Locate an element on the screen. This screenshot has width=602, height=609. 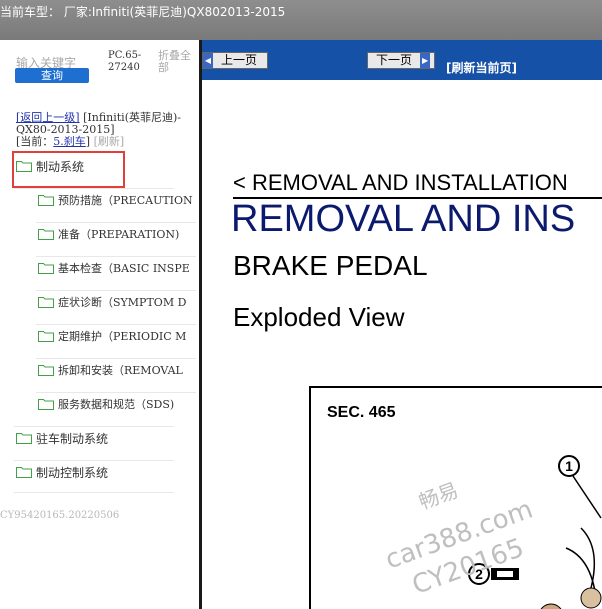
refresh-link: [刷新] is located at coordinates (109, 141).